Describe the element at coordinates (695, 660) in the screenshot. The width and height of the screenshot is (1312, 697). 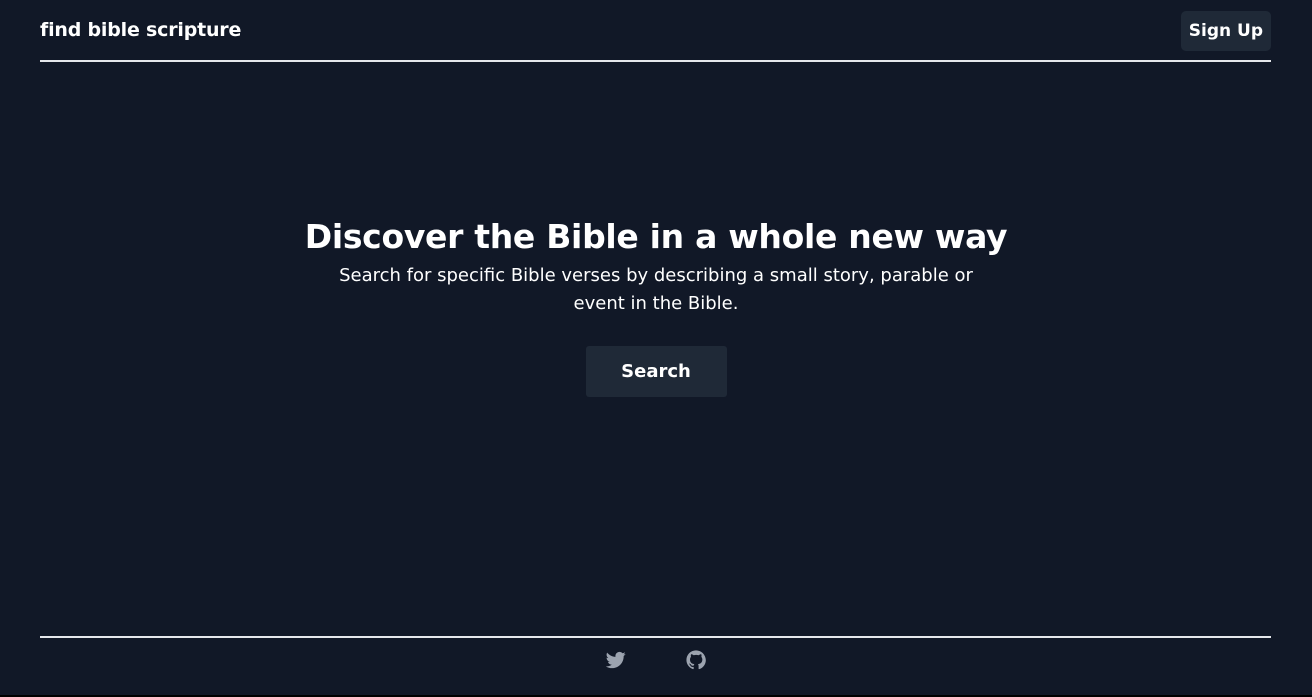
I see `github-icon` at that location.